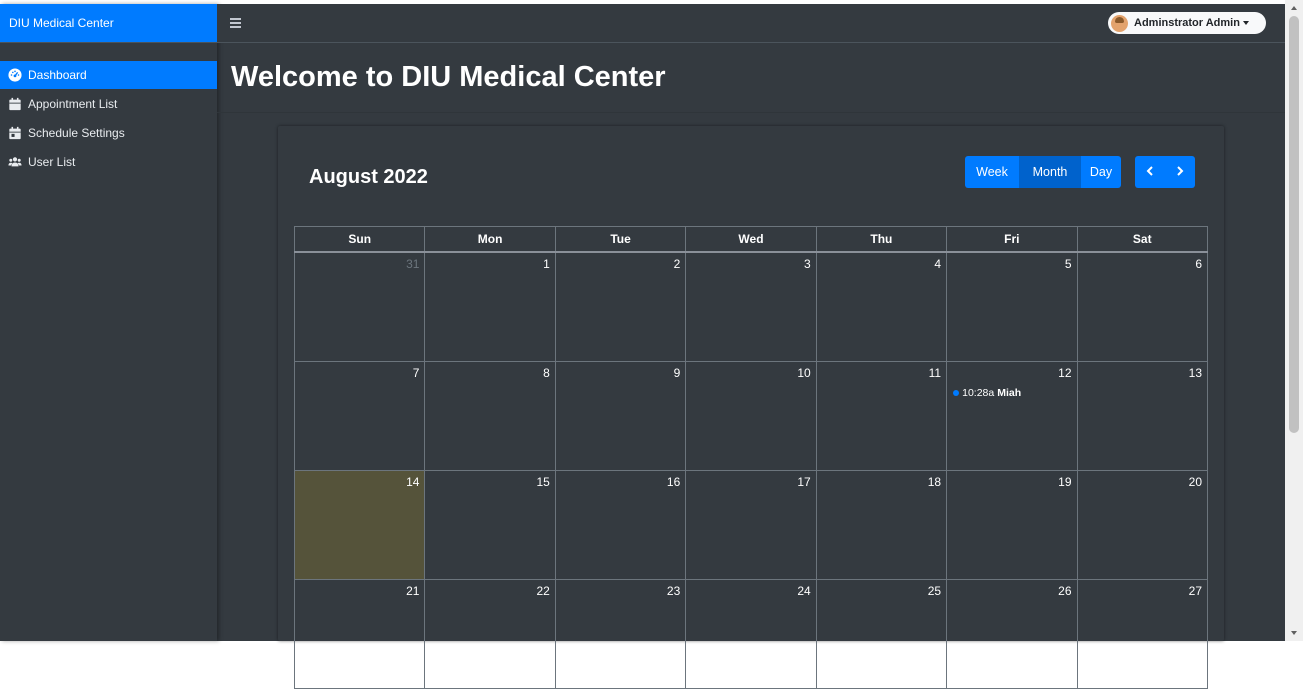 This screenshot has width=1303, height=689. I want to click on week-row: 14 15 16 17 18 19 20, so click(751, 525).